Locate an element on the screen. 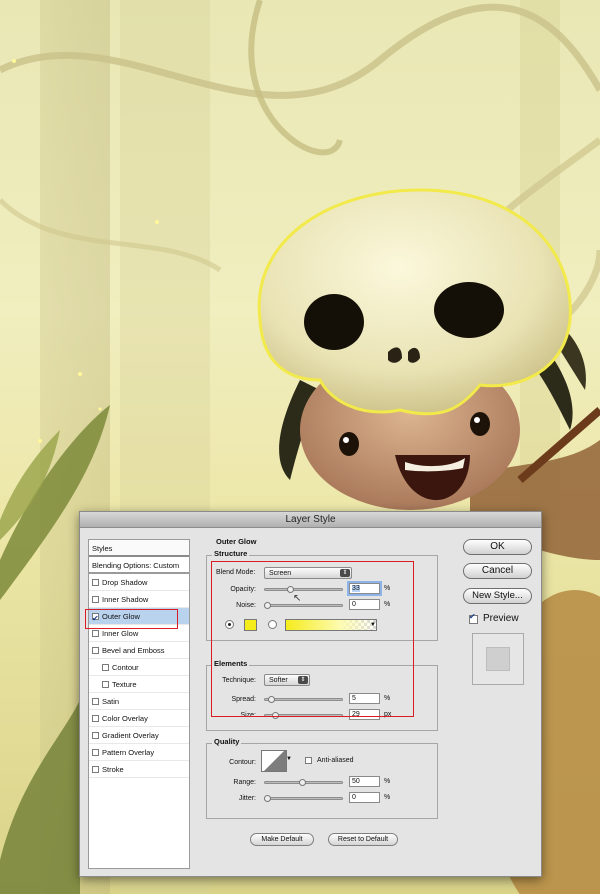 Image resolution: width=600 pixels, height=894 pixels. anti-aliased-label: Anti-aliased is located at coordinates (335, 760).